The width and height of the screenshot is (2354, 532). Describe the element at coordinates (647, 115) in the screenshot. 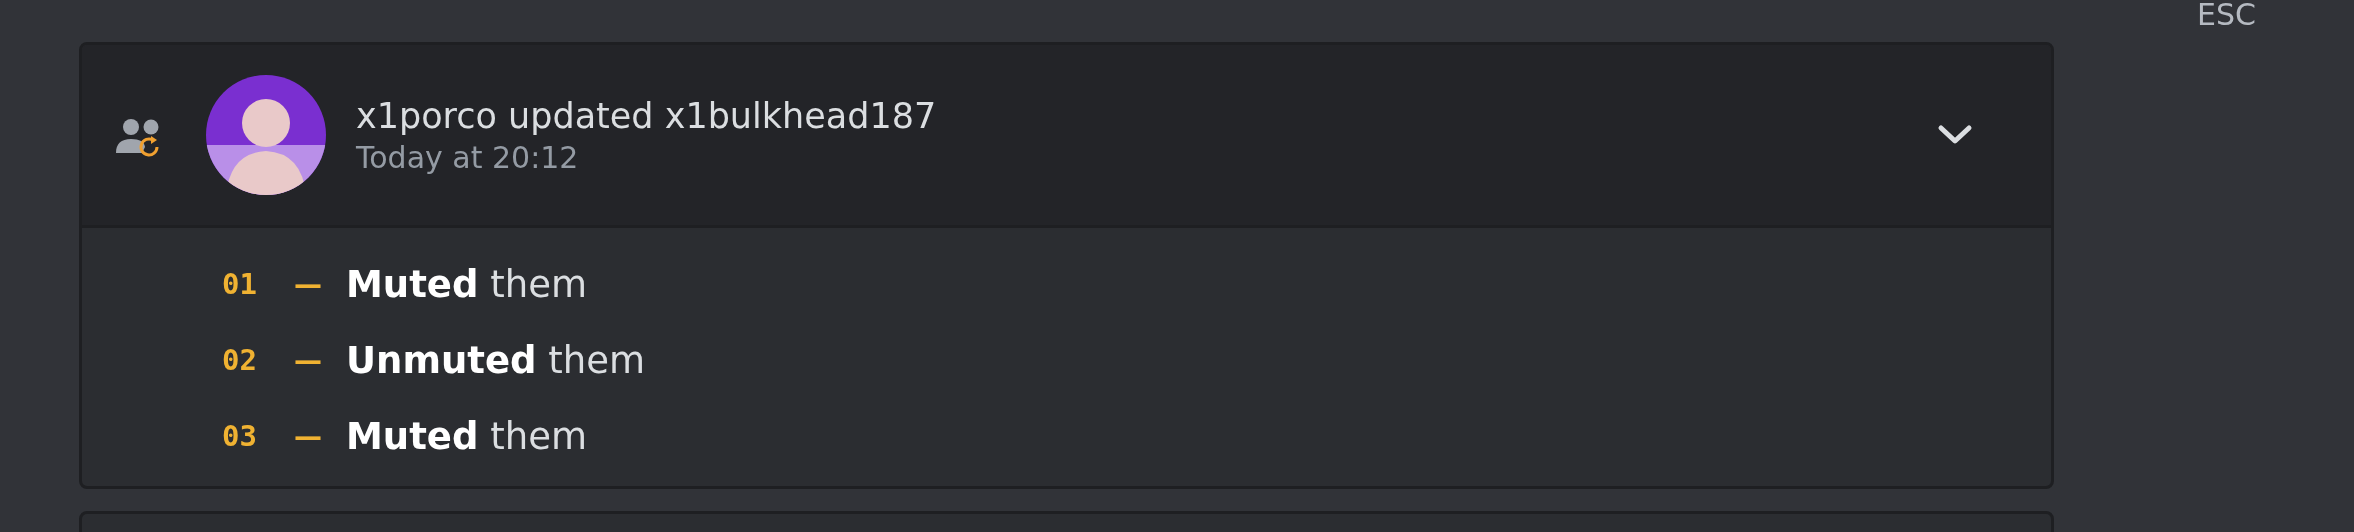

I see `entry-title: x1porco updated x1bulkhead187` at that location.